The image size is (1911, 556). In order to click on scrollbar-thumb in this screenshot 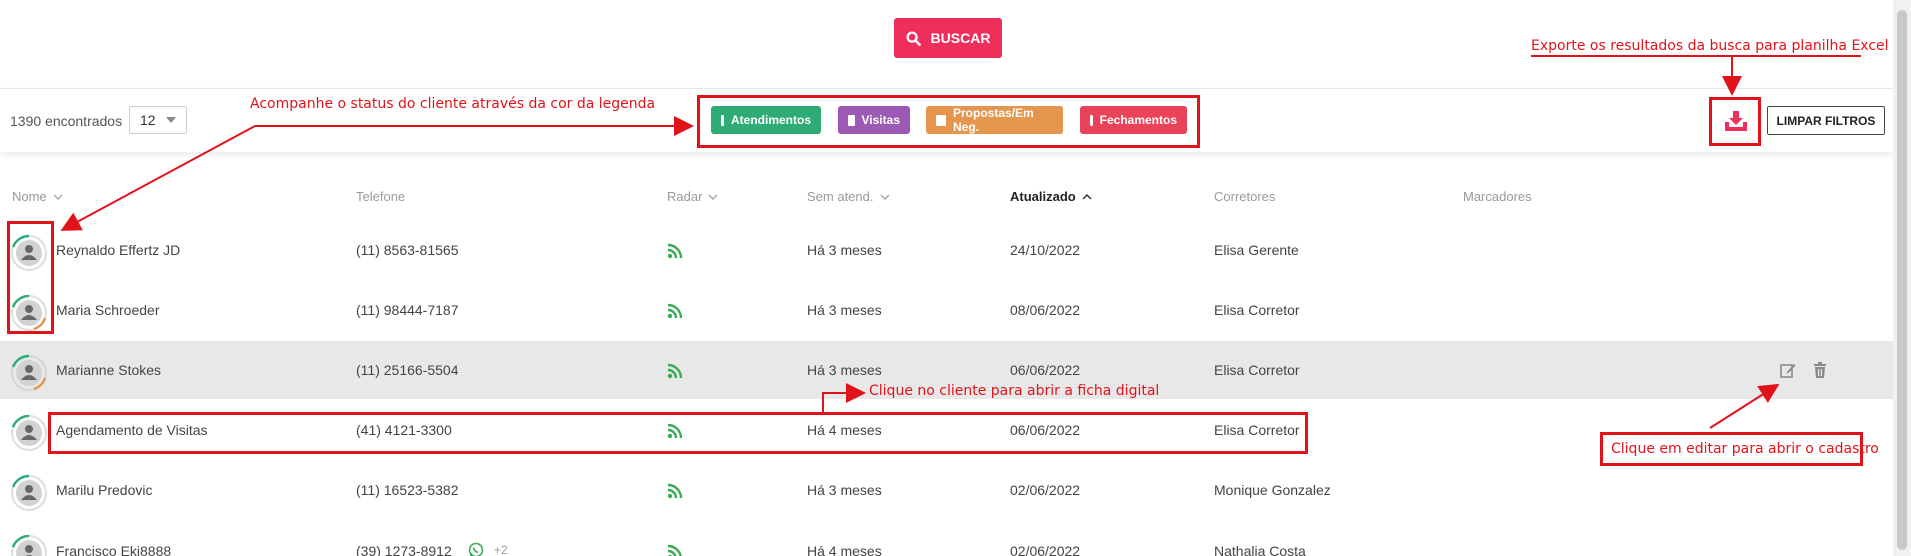, I will do `click(1902, 280)`.